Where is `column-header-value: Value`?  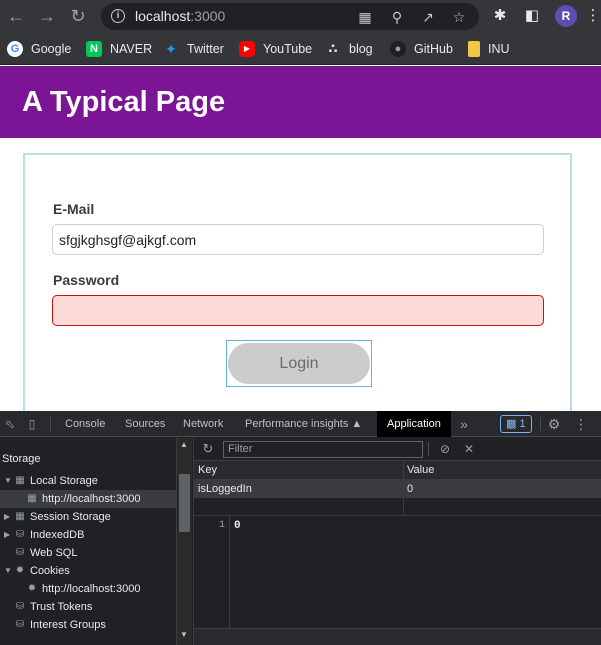 column-header-value: Value is located at coordinates (420, 470).